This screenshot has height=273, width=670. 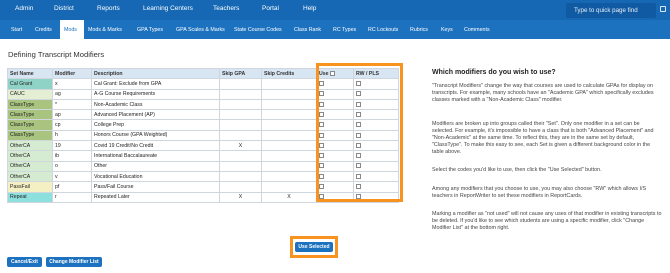 What do you see at coordinates (611, 10) in the screenshot?
I see `quick-find-input: Type to quick page find` at bounding box center [611, 10].